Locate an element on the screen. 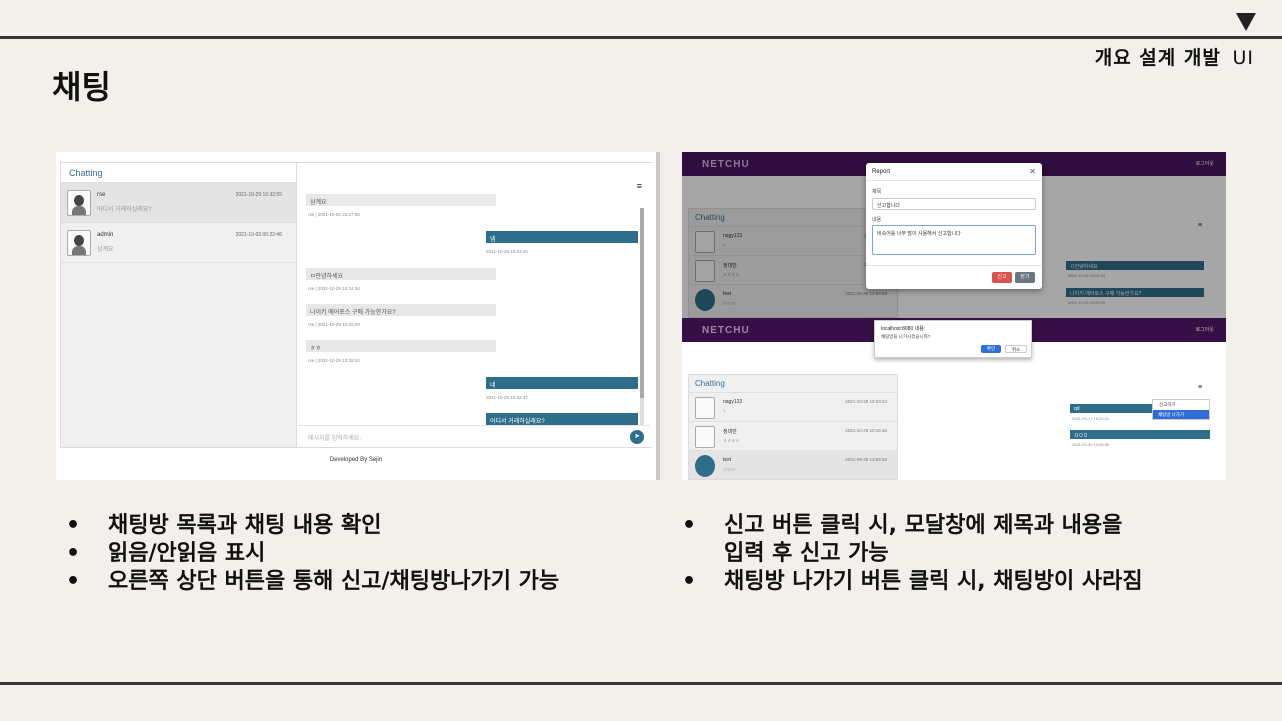  breadcrumb: 개요 설계 개발 UI is located at coordinates (1174, 56).